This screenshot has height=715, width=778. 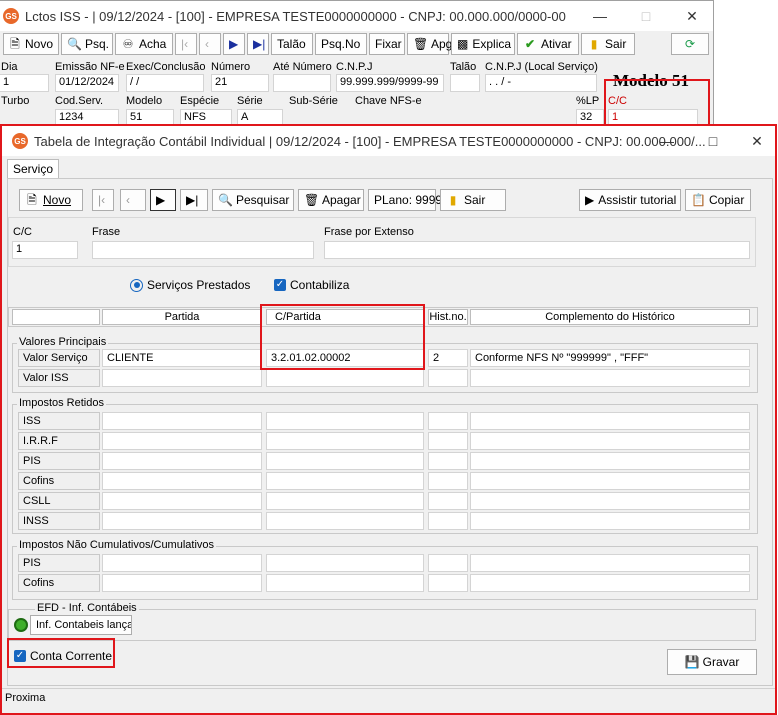 What do you see at coordinates (448, 378) in the screenshot?
I see `valor-iss-hist` at bounding box center [448, 378].